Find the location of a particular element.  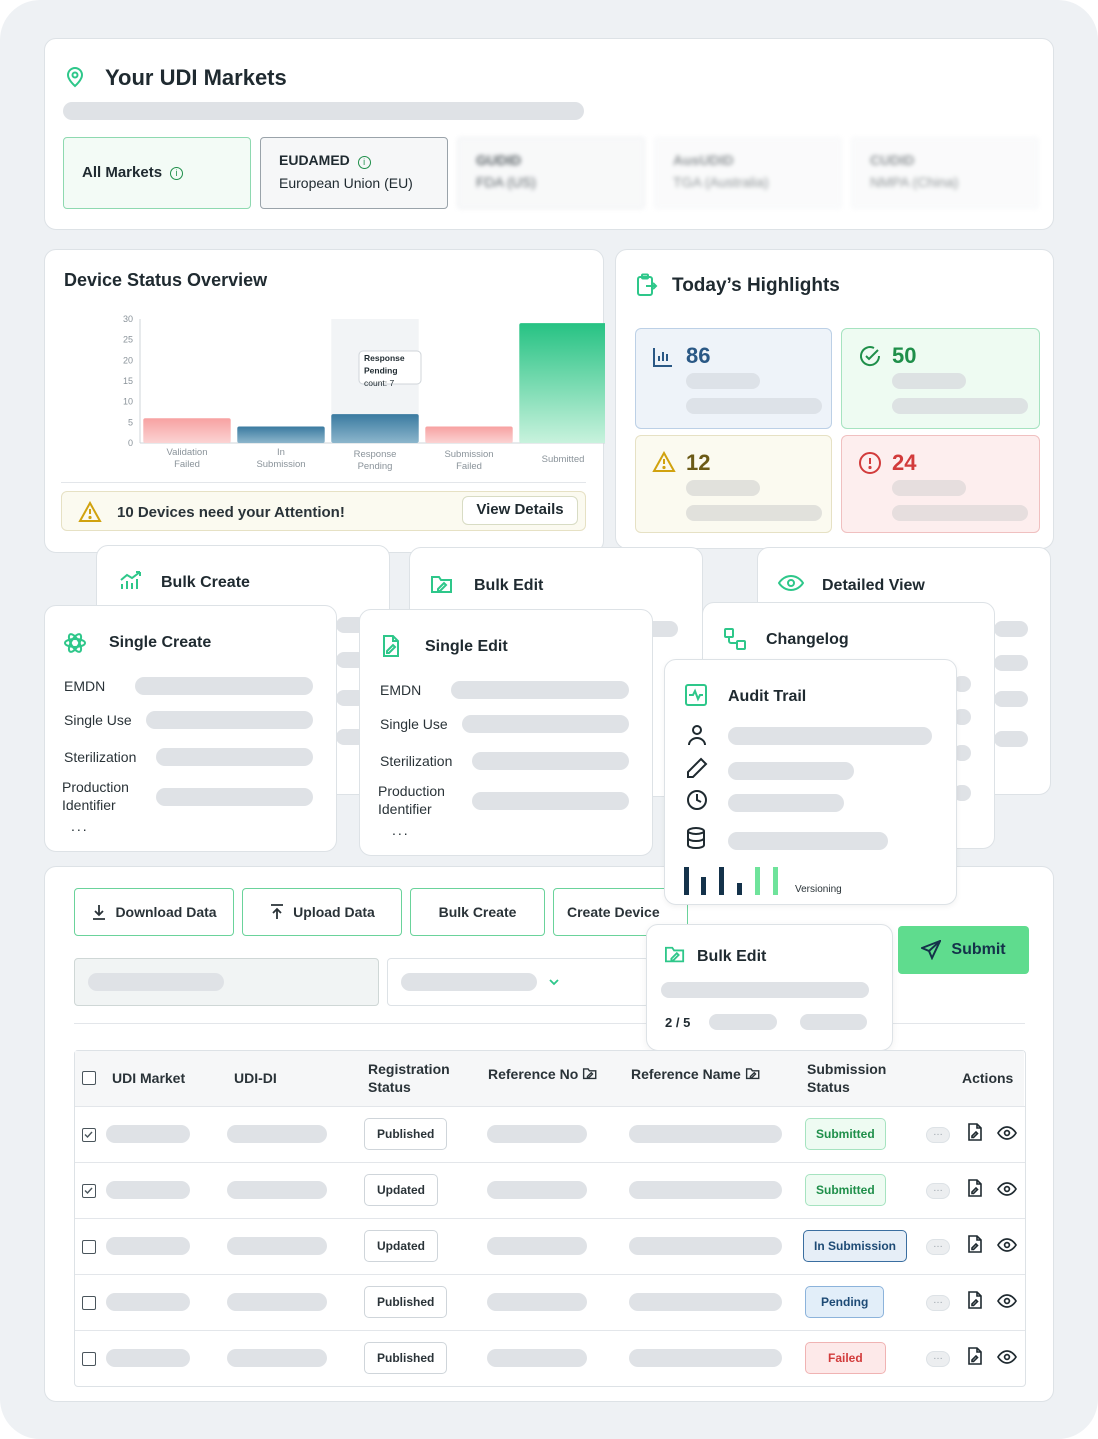

bar-submitted is located at coordinates (562, 383).